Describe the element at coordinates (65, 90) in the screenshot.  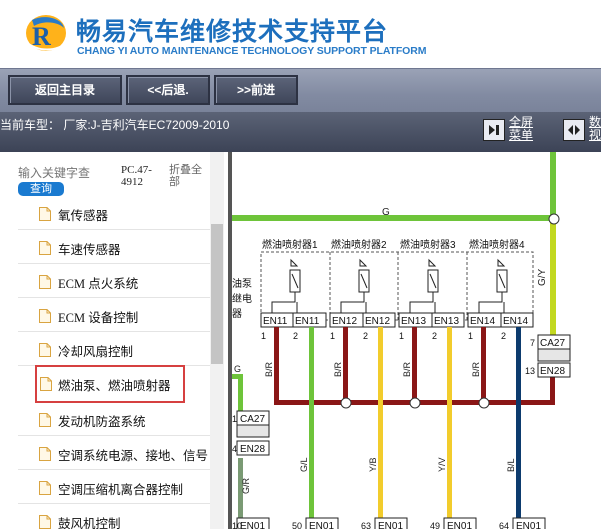
I see `home-button: 返回主目录` at that location.